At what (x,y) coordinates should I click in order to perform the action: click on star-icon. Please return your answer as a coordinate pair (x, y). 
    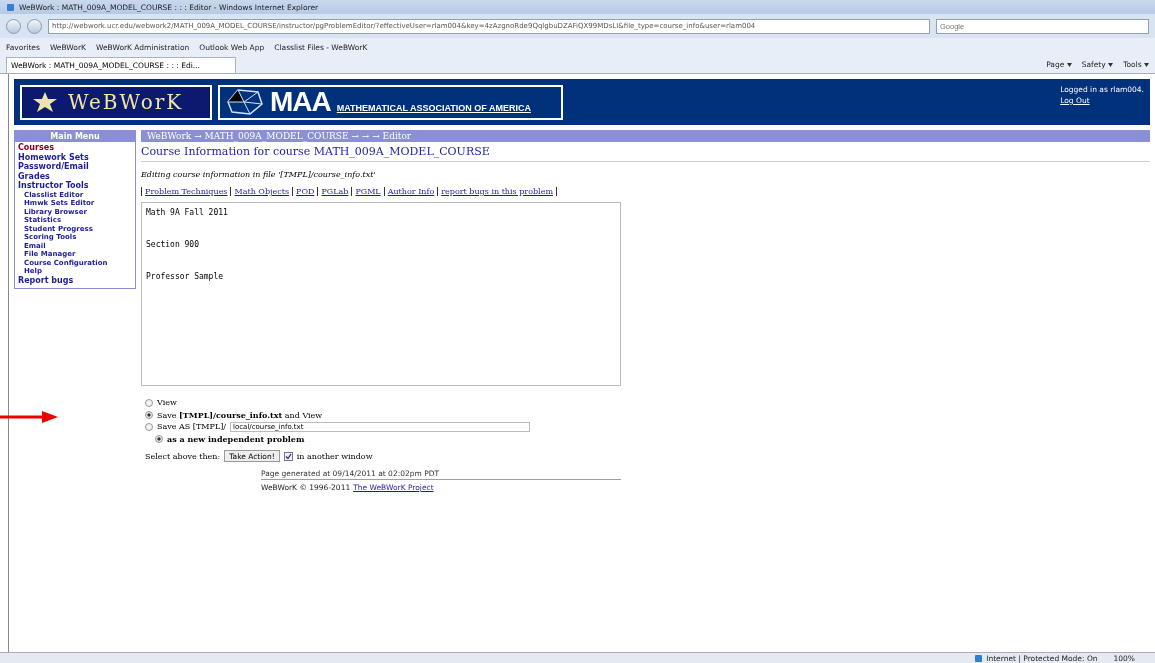
    Looking at the image, I should click on (45, 102).